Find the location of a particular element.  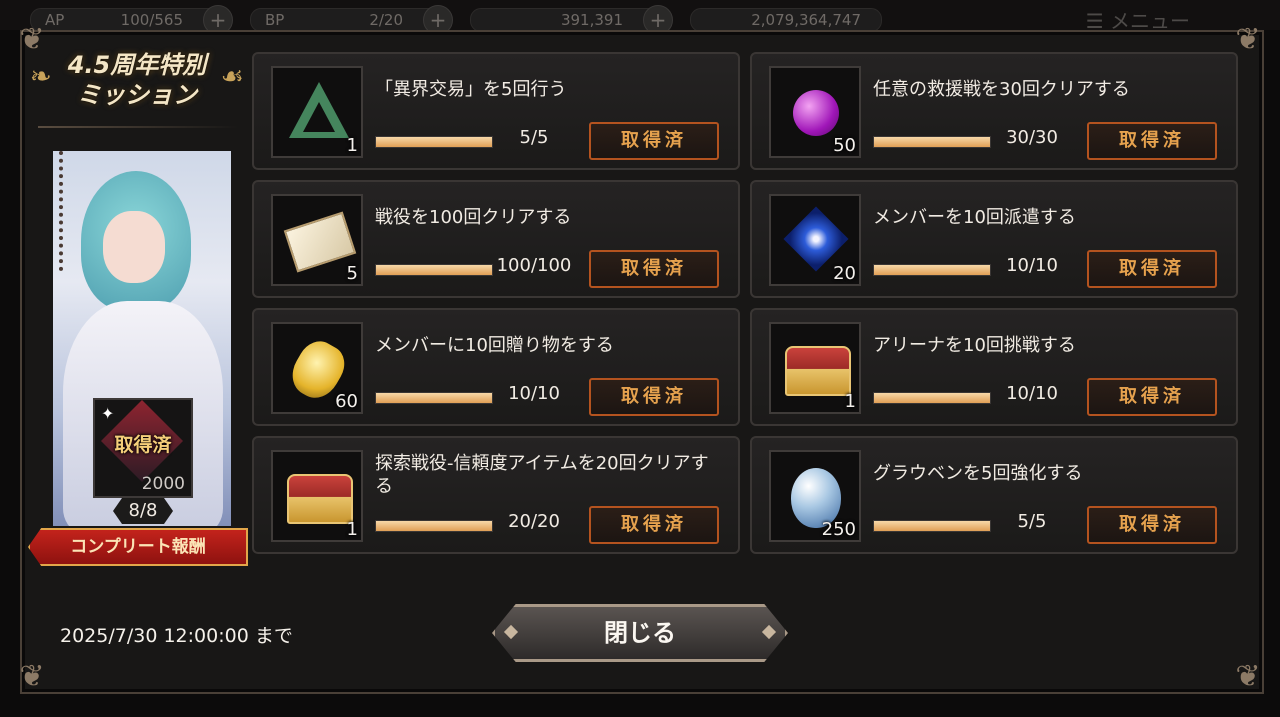

mission-card: 60 メンバーに10回贈り物をする 10/10 取得済 is located at coordinates (496, 367).